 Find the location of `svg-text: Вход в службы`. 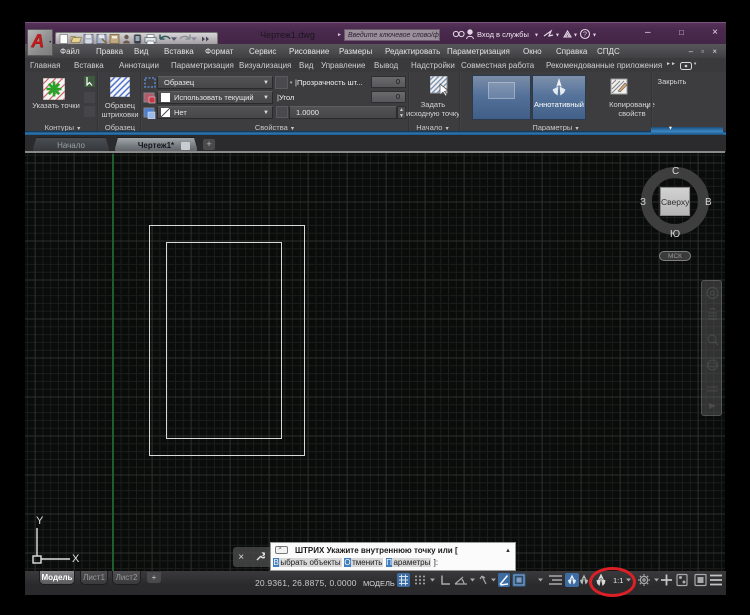

svg-text: Вход в службы is located at coordinates (503, 34).